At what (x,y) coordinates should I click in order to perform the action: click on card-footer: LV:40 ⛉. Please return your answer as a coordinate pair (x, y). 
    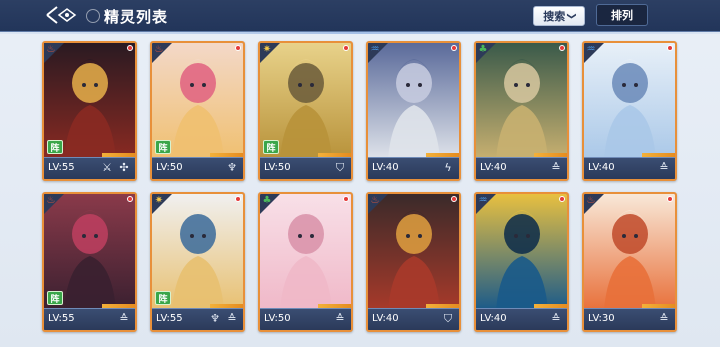
    Looking at the image, I should click on (413, 319).